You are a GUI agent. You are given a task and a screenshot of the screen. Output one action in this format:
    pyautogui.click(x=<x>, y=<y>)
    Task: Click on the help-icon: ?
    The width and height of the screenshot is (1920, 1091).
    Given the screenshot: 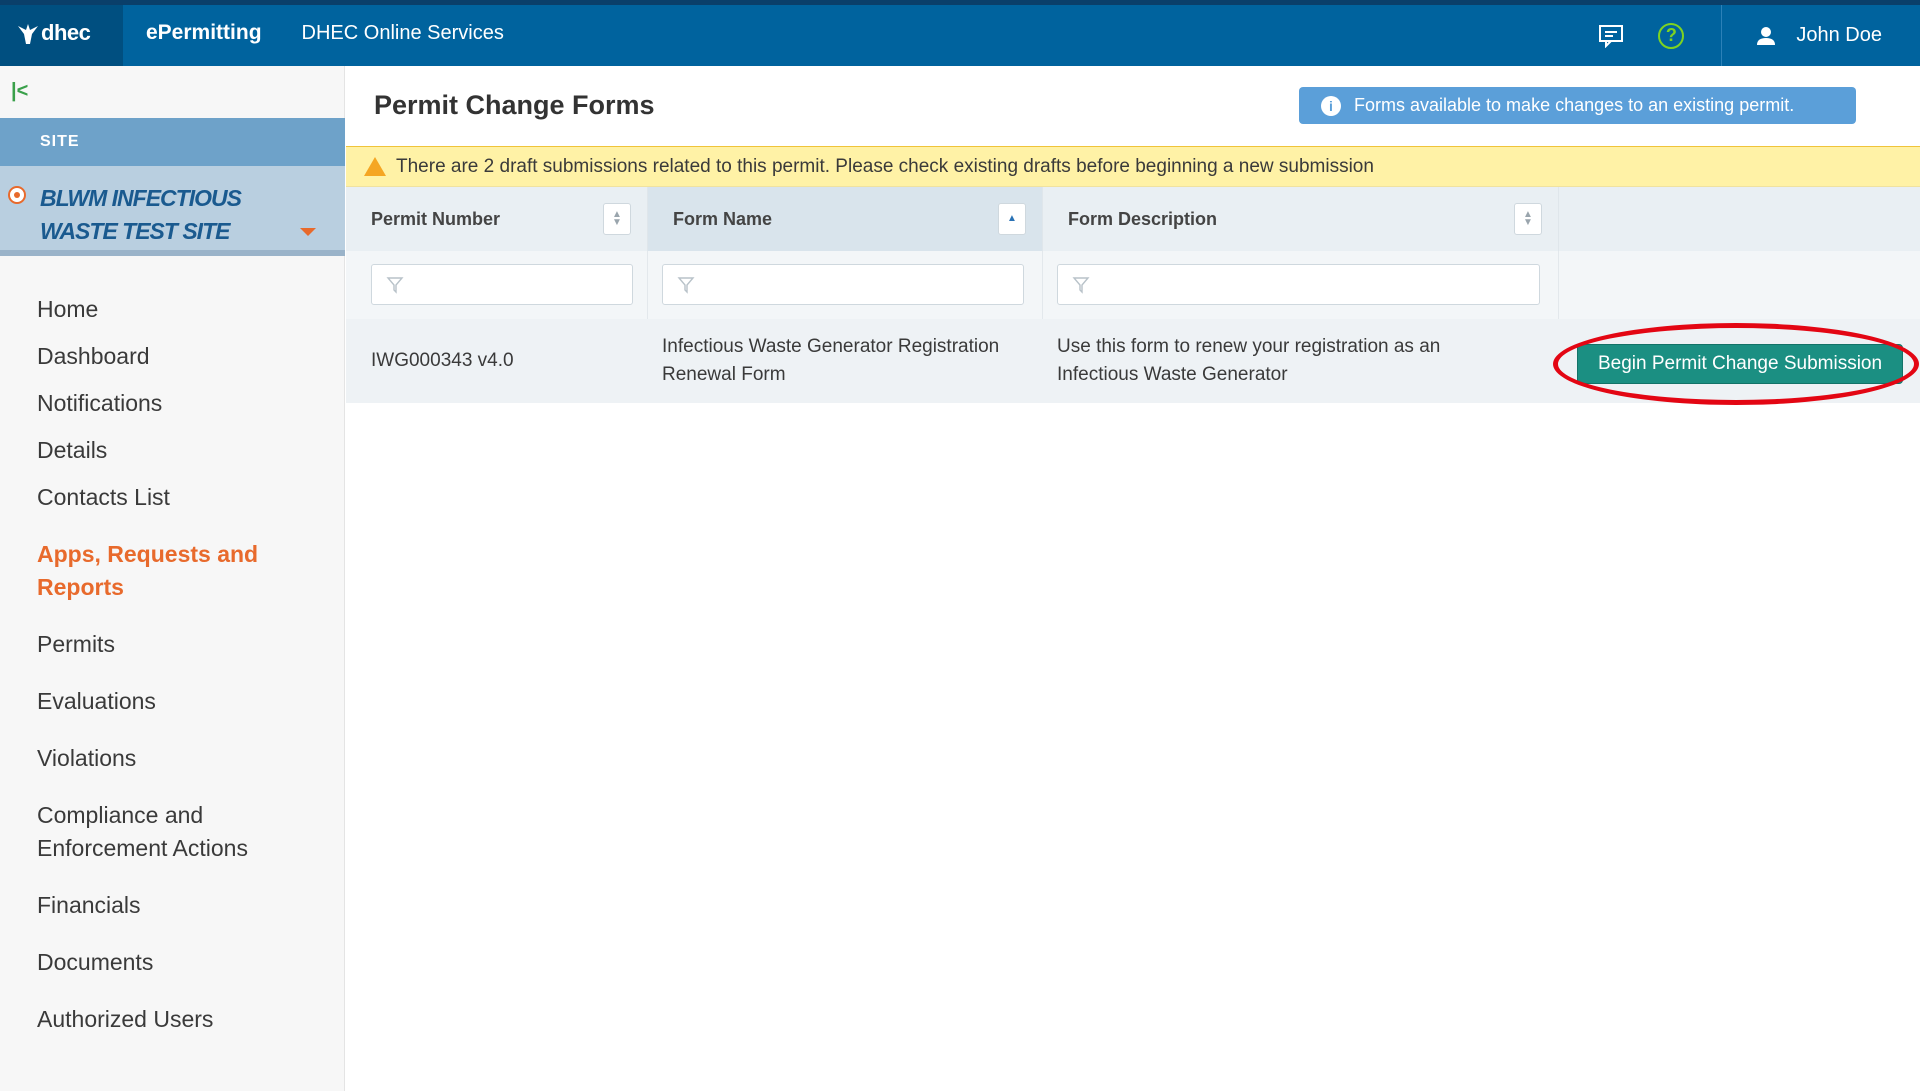 What is the action you would take?
    pyautogui.click(x=1671, y=35)
    